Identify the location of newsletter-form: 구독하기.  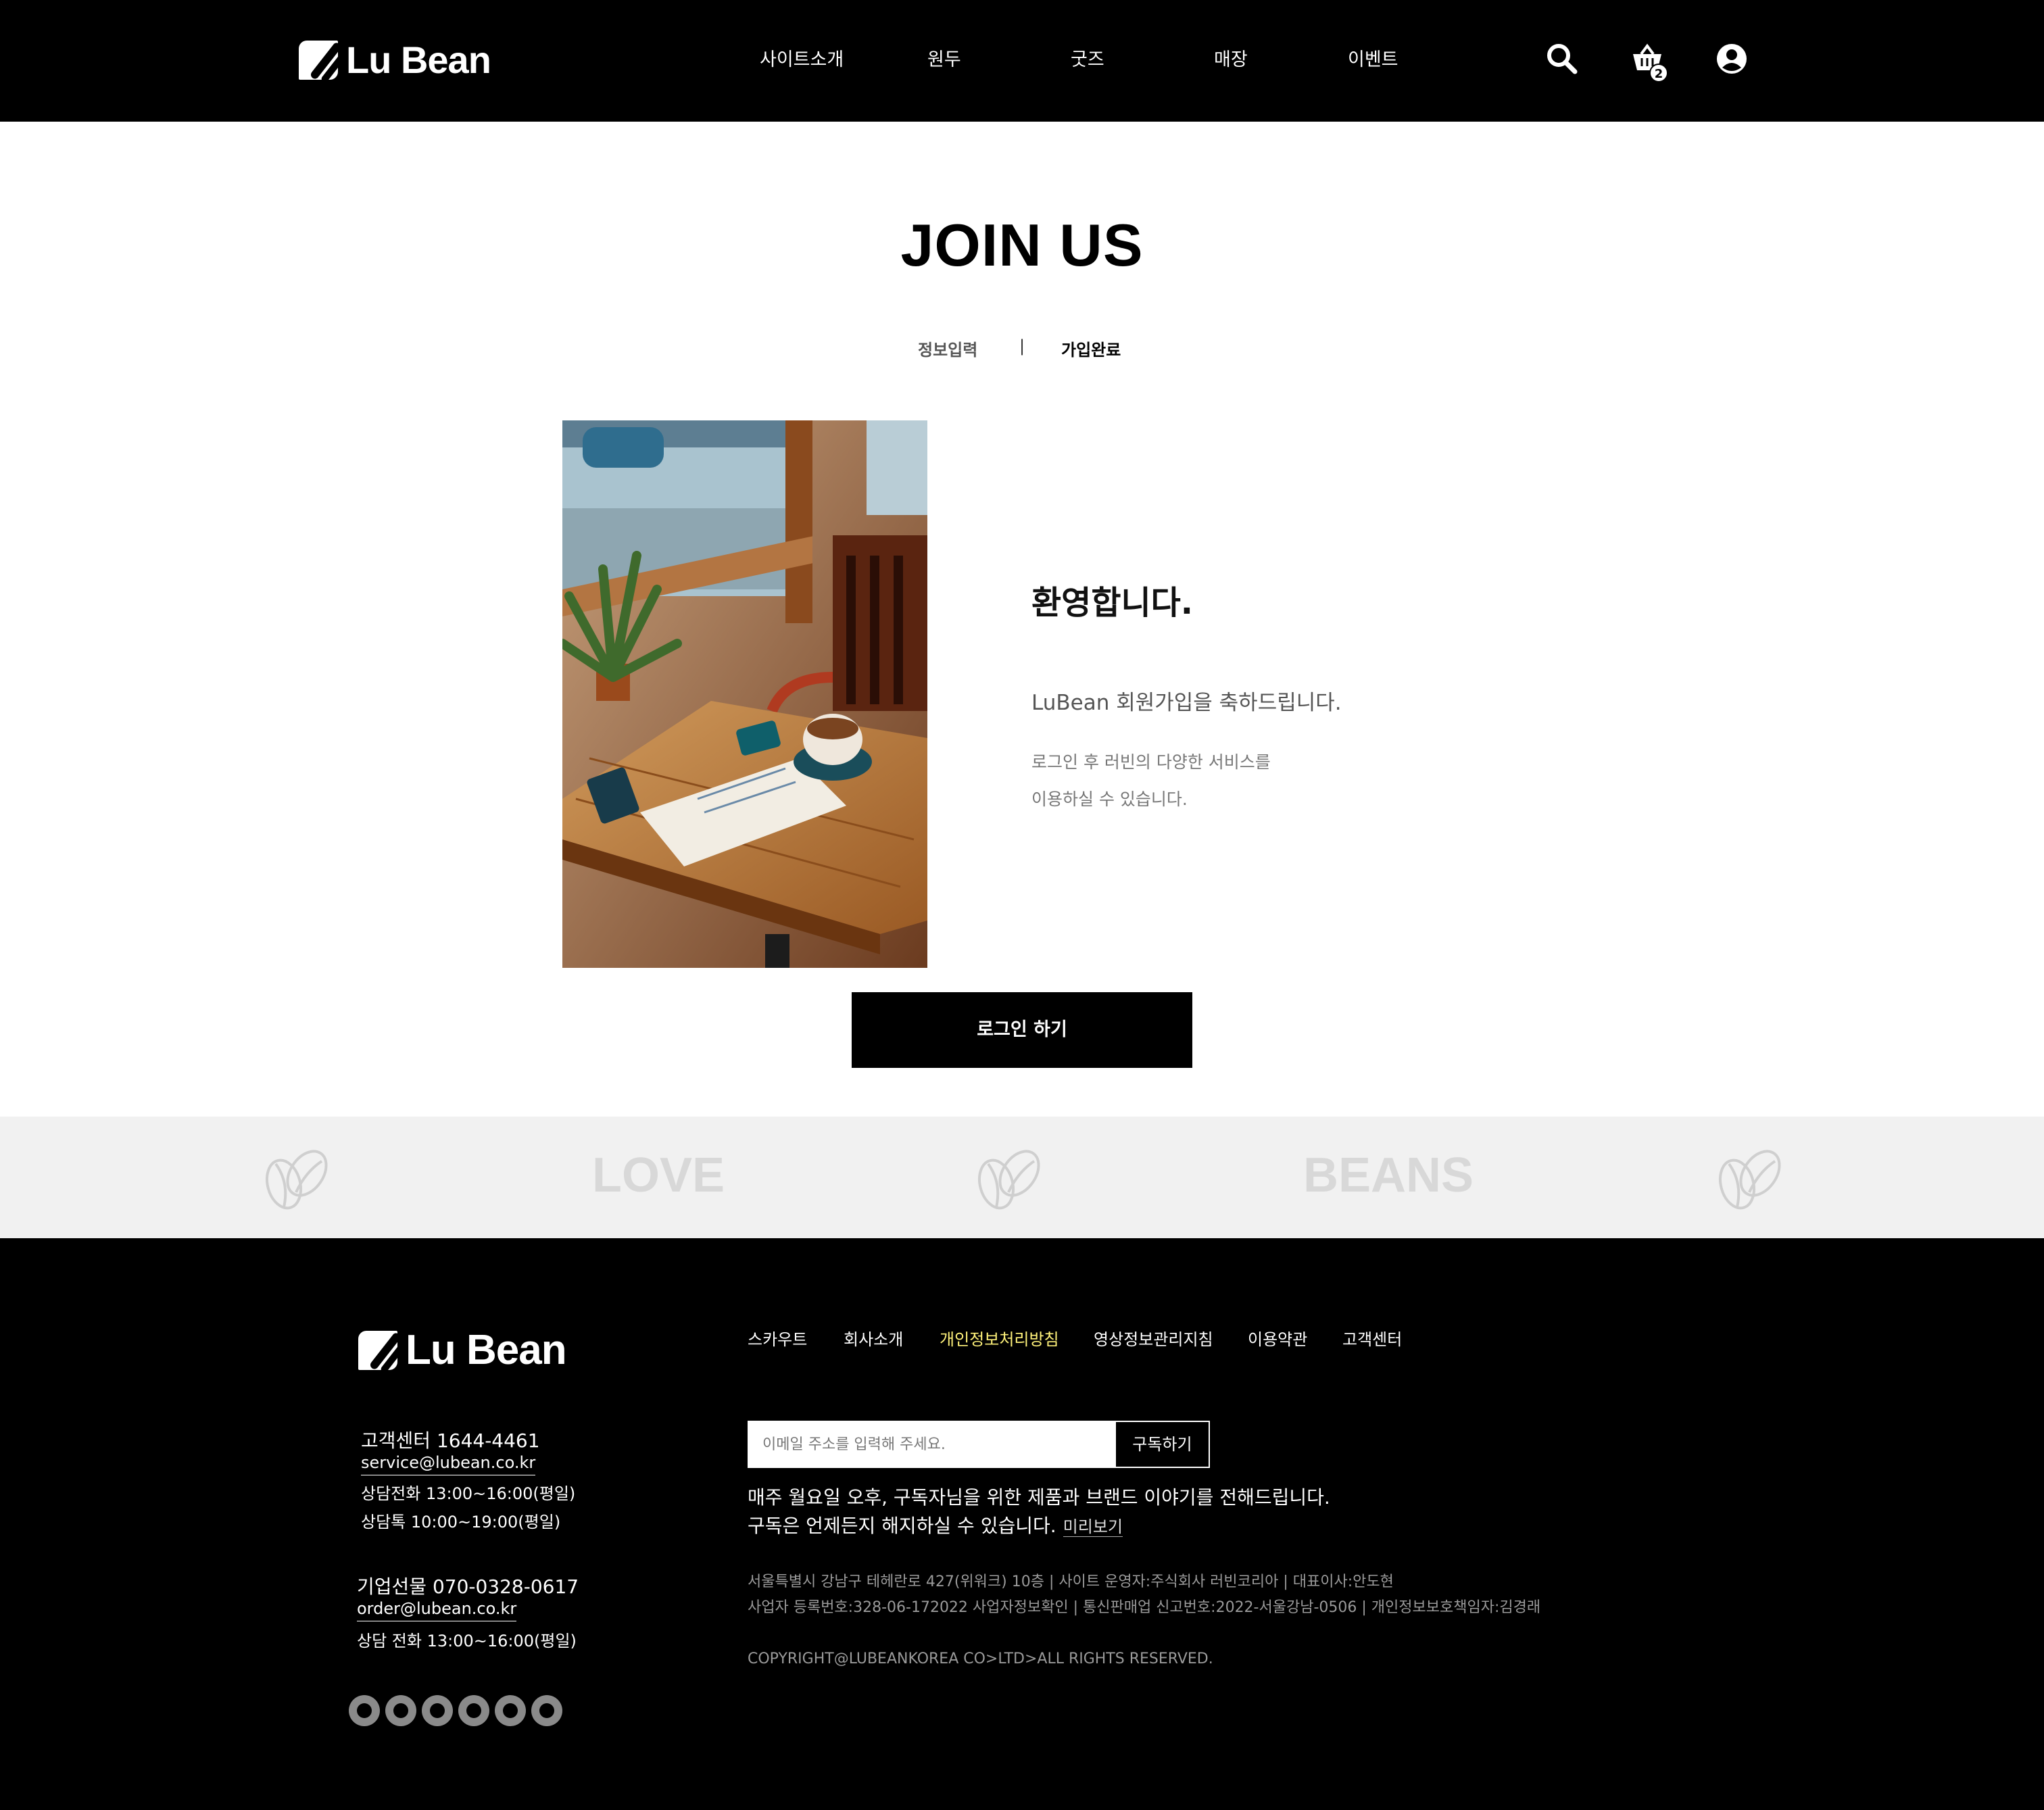
(979, 1444).